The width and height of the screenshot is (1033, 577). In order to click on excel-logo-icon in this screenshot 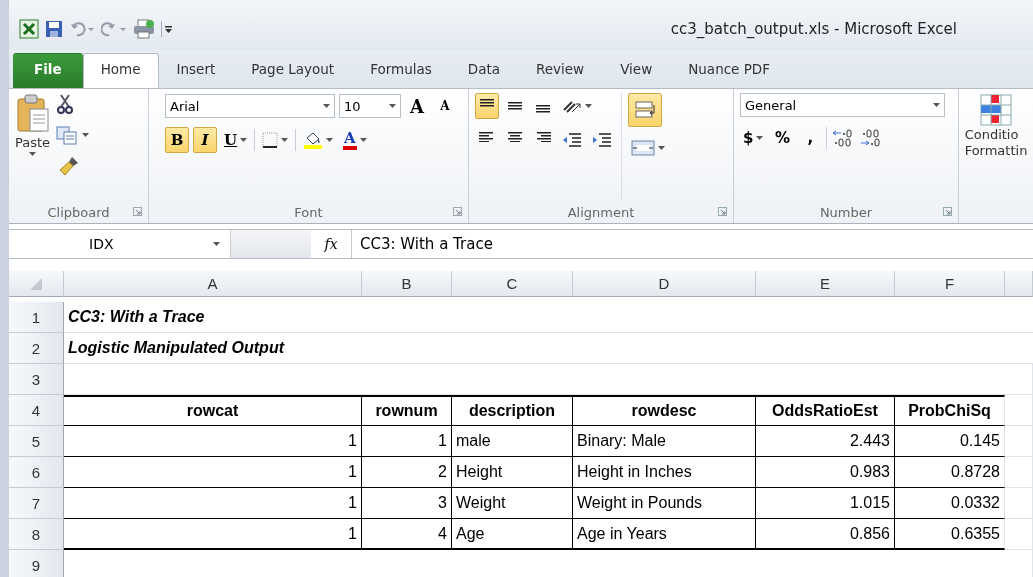, I will do `click(29, 29)`.